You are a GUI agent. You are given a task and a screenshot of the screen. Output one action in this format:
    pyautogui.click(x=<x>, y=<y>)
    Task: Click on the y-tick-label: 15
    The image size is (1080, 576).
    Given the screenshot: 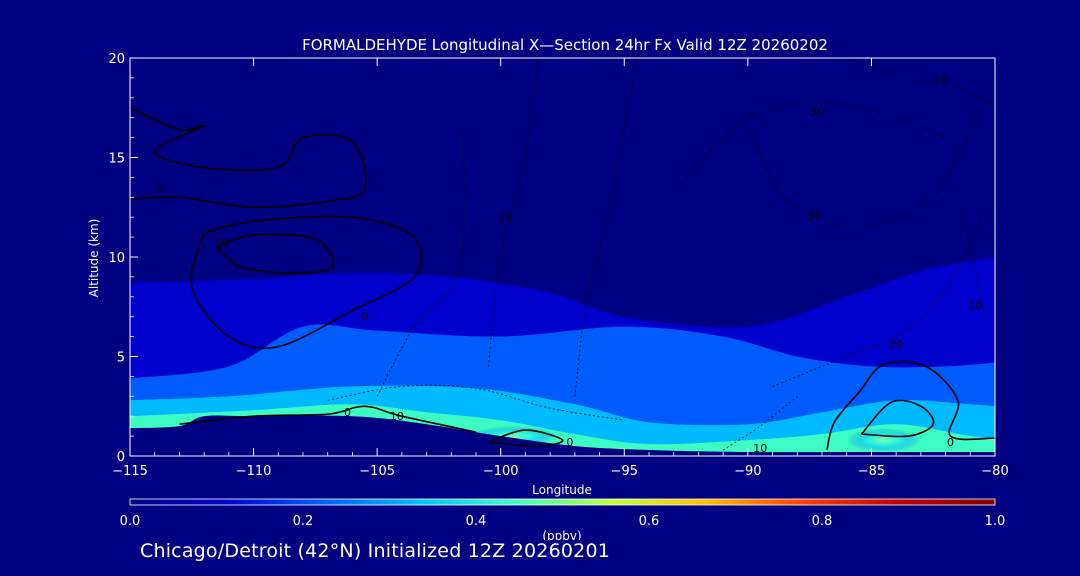 What is the action you would take?
    pyautogui.click(x=116, y=159)
    